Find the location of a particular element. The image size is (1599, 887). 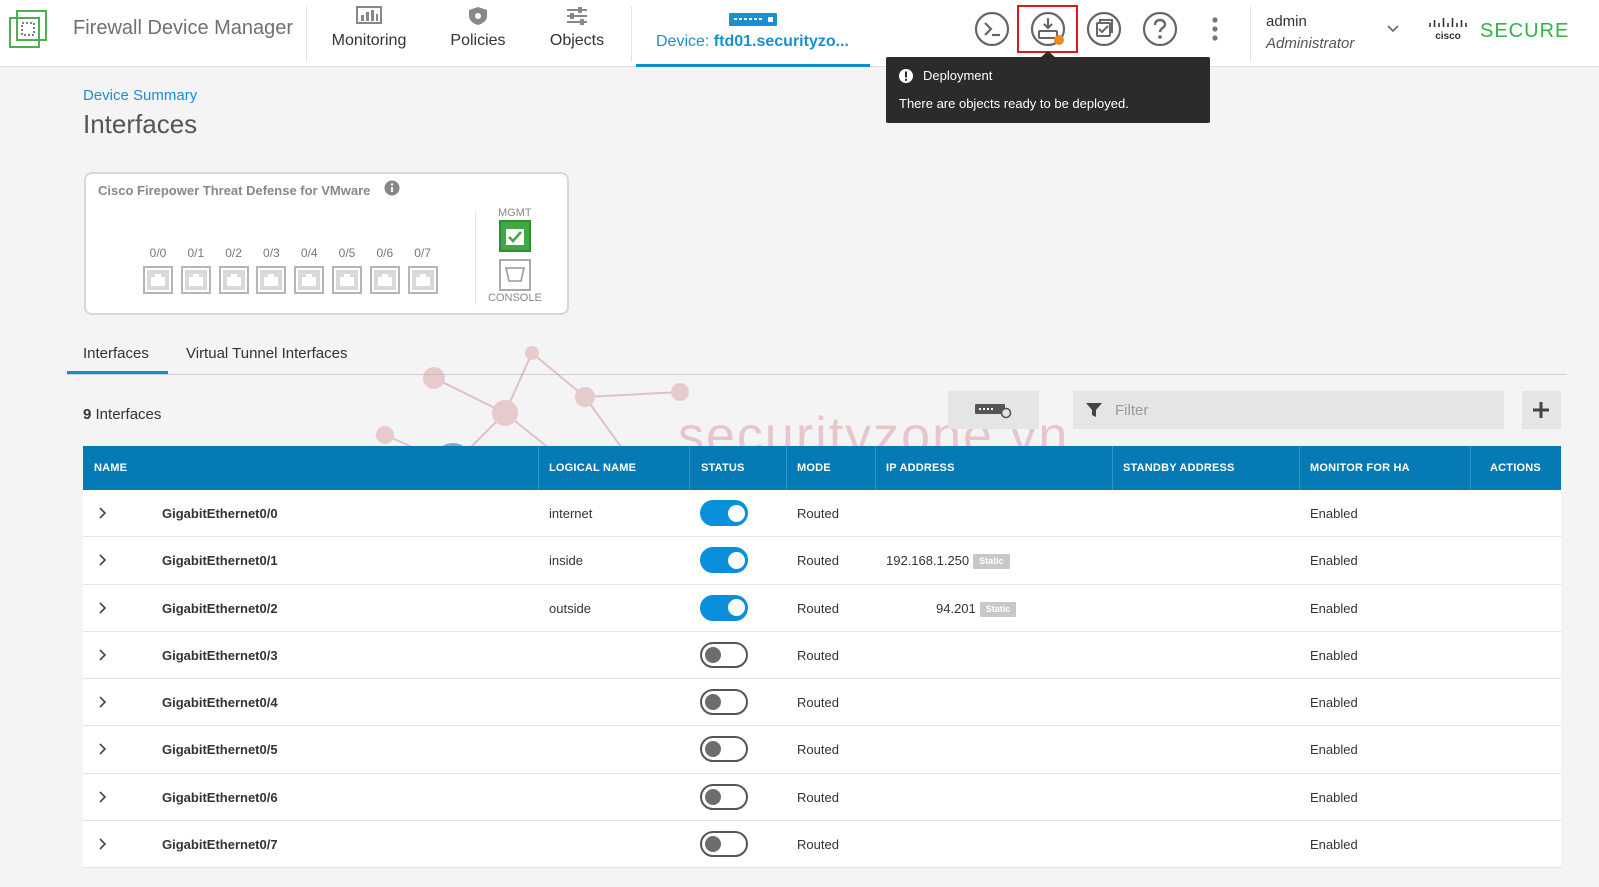

device-appliance-icon is located at coordinates (753, 19).